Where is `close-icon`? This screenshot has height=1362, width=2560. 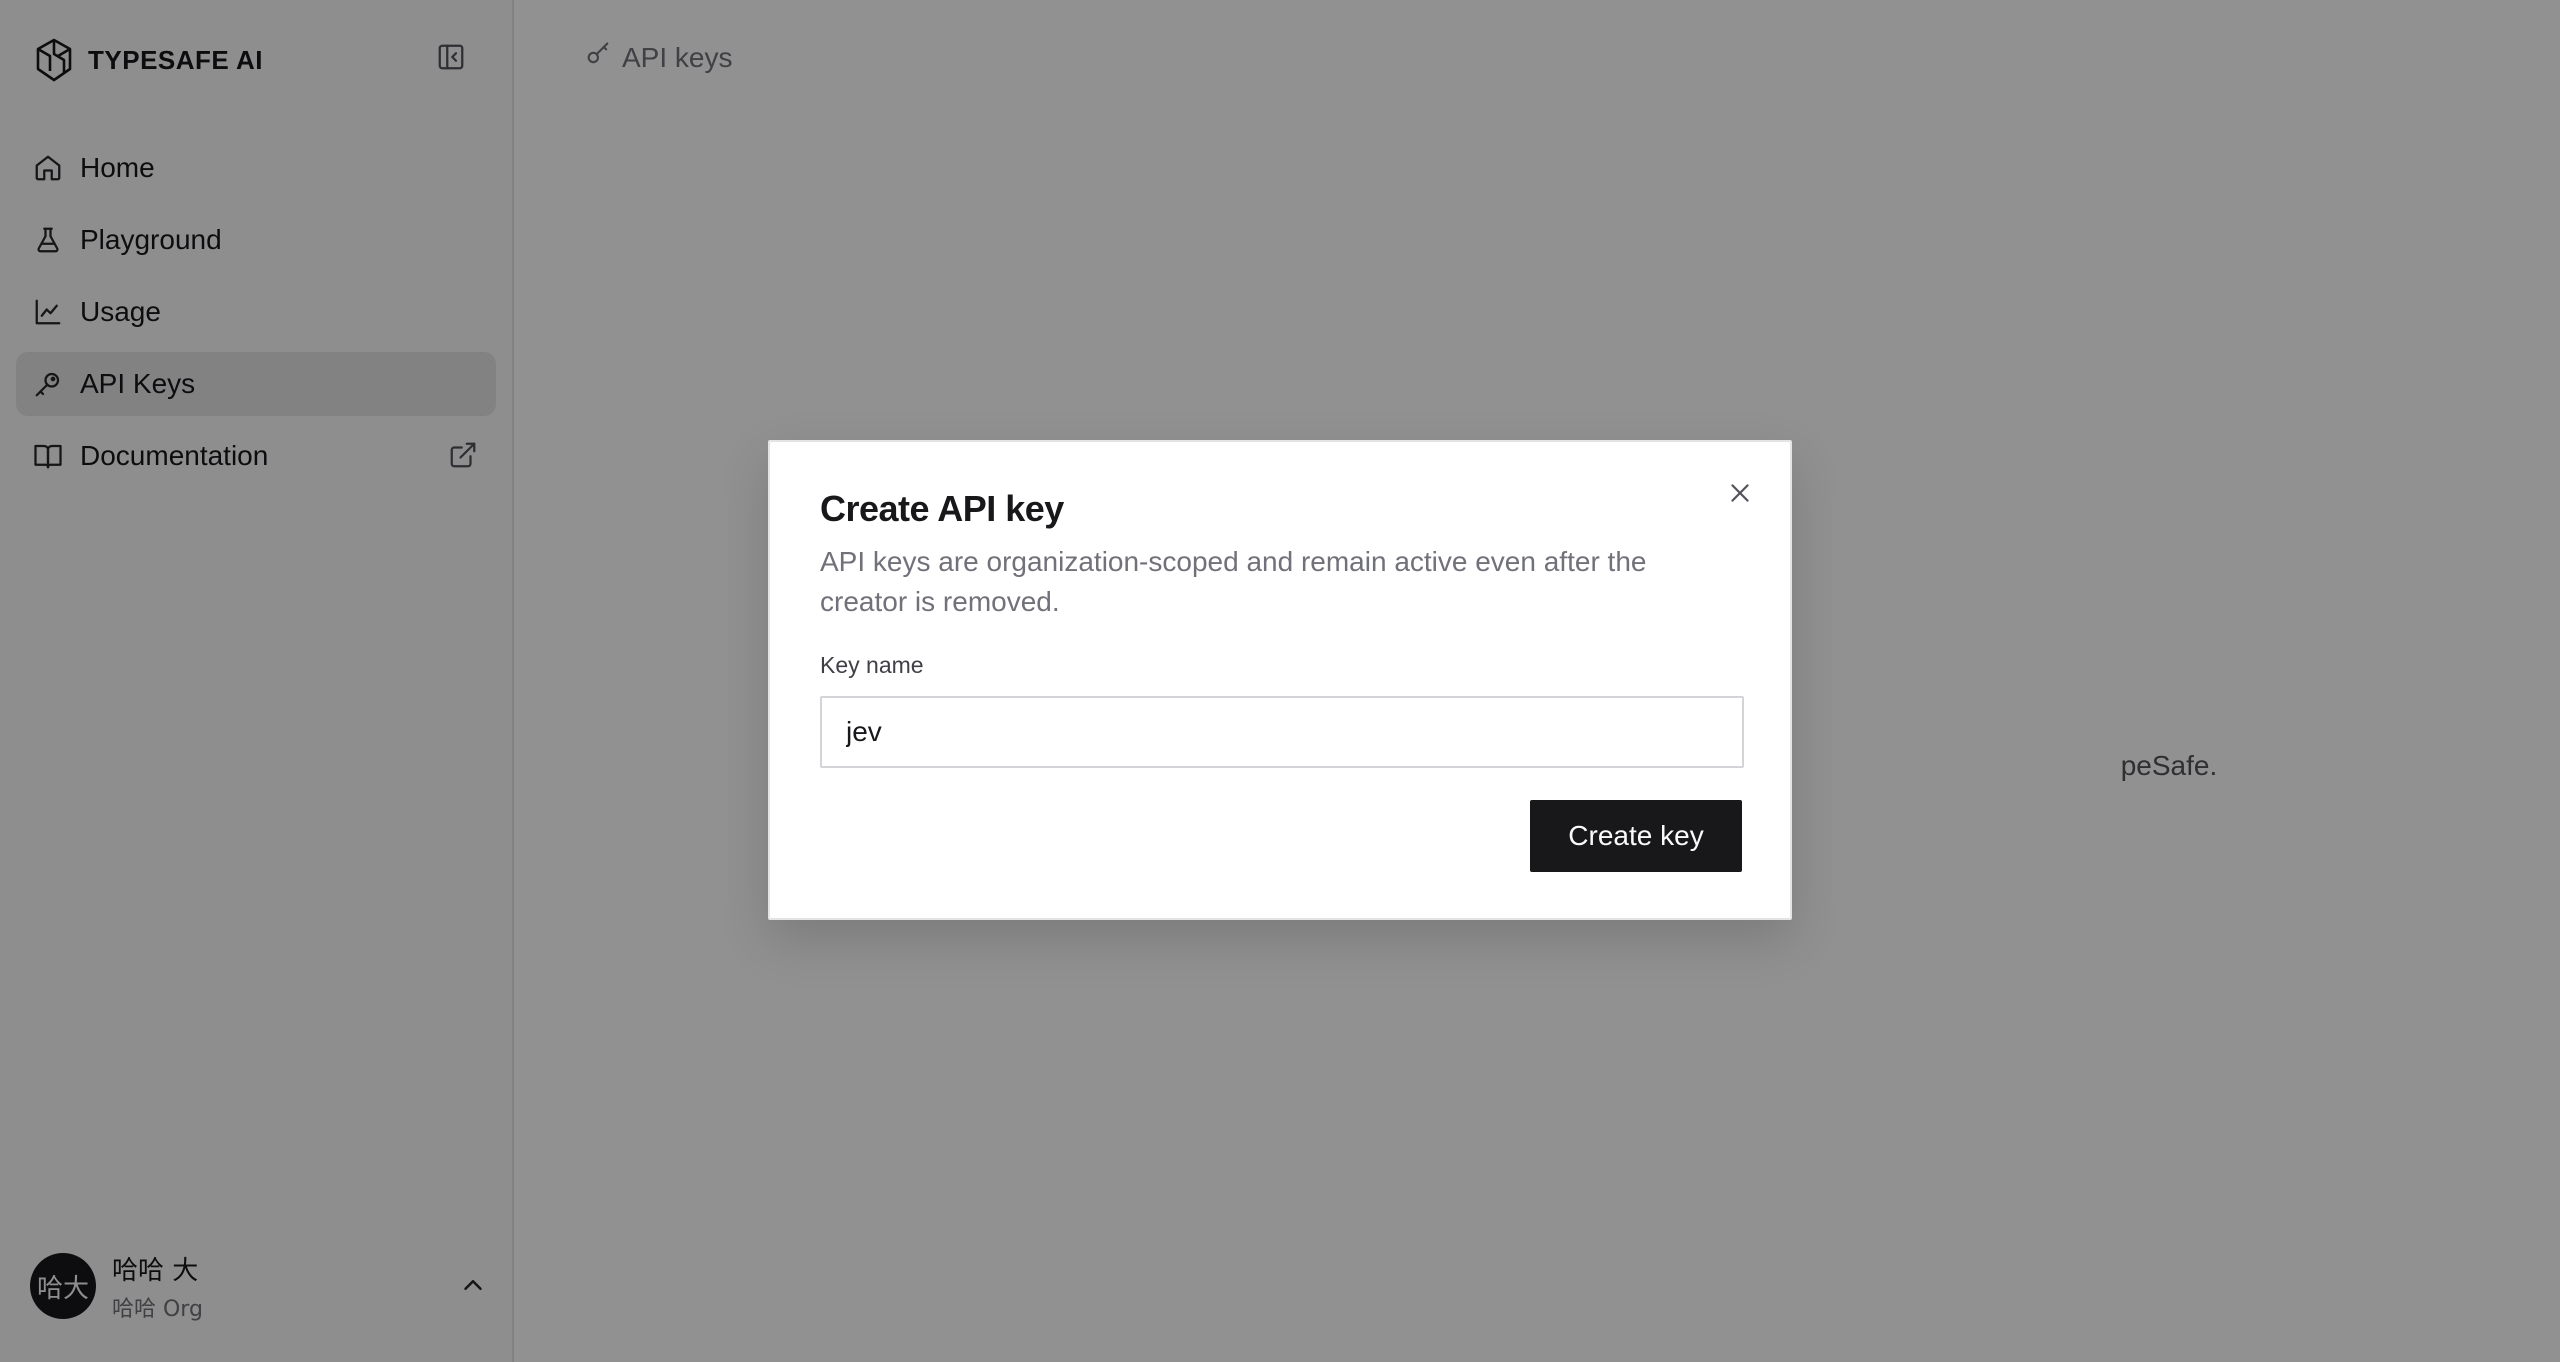
close-icon is located at coordinates (1740, 494).